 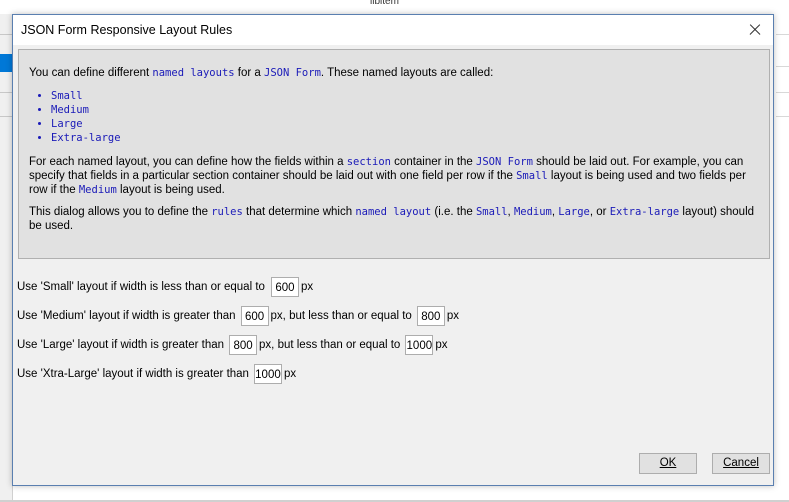 What do you see at coordinates (384, 3) in the screenshot?
I see `background-item-text: libitem` at bounding box center [384, 3].